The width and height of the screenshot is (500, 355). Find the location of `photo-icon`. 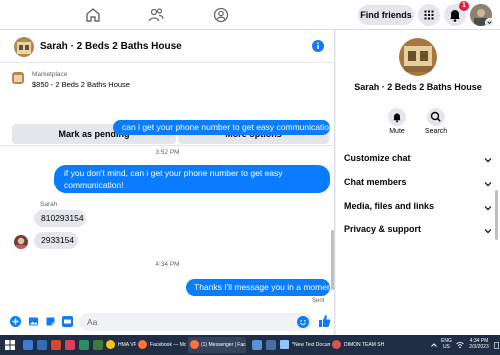

photo-icon is located at coordinates (33, 321).